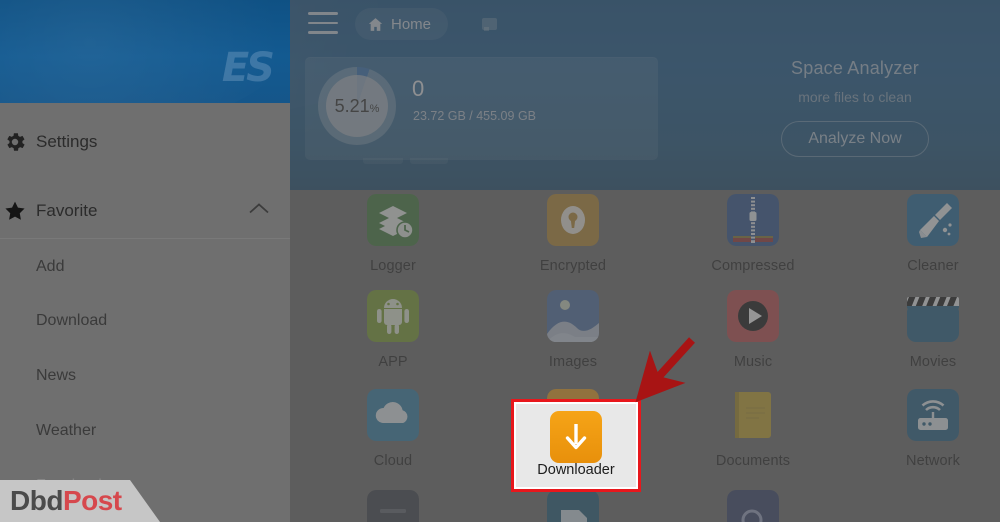 The height and width of the screenshot is (522, 1000). I want to click on download-arrow-icon, so click(576, 437).